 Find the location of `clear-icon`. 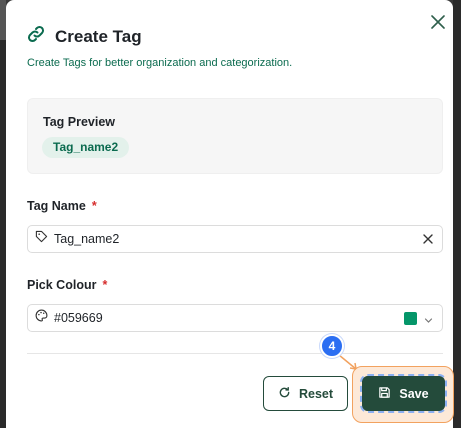

clear-icon is located at coordinates (428, 239).